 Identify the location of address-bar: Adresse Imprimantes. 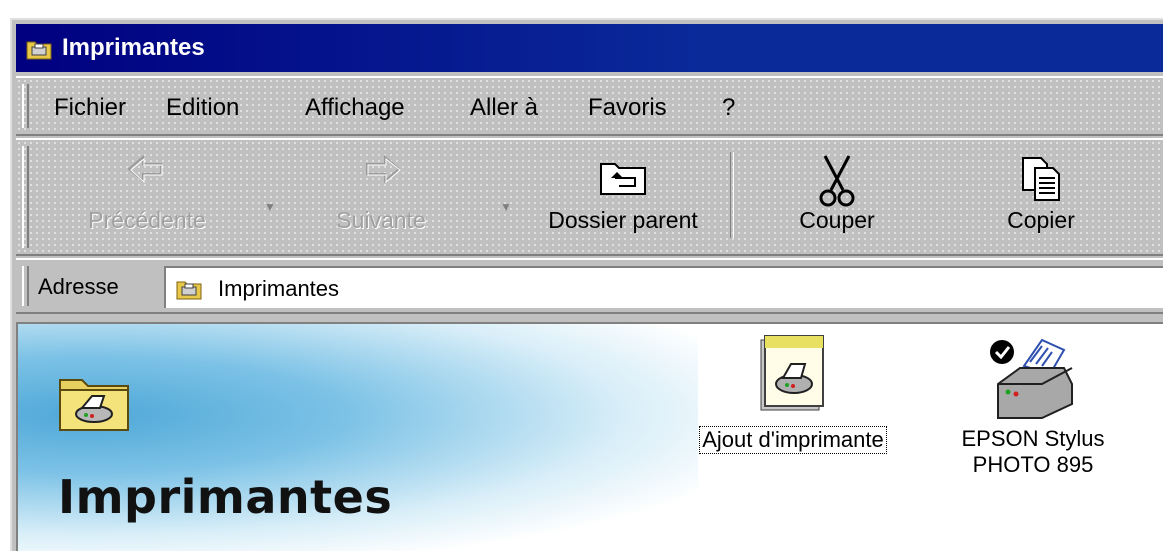
(589, 286).